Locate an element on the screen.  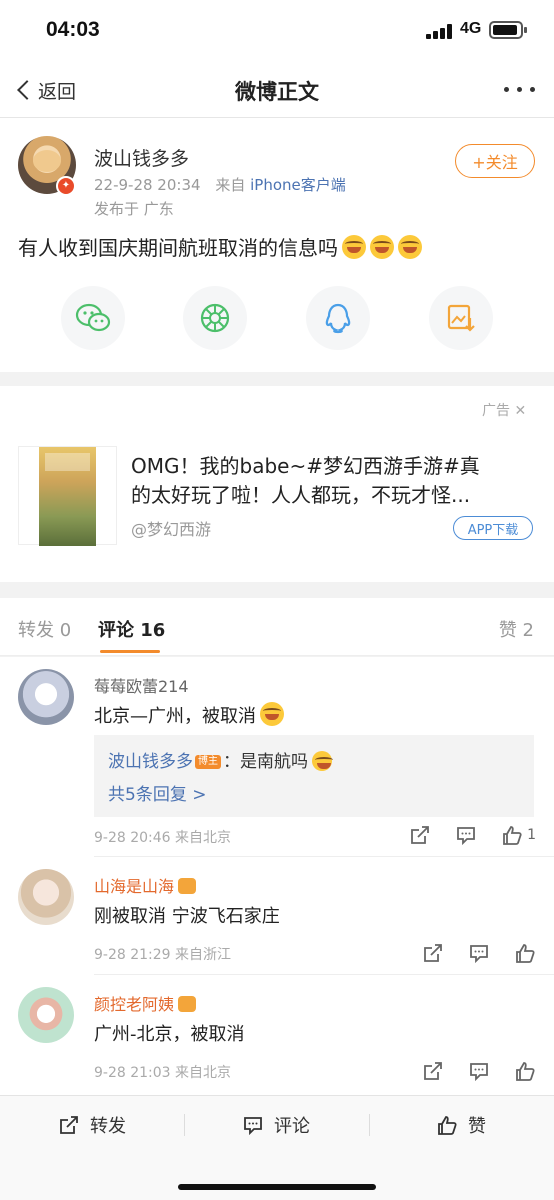
comment-text: 刚被取消 宁波飞石家庄 is located at coordinates (187, 916).